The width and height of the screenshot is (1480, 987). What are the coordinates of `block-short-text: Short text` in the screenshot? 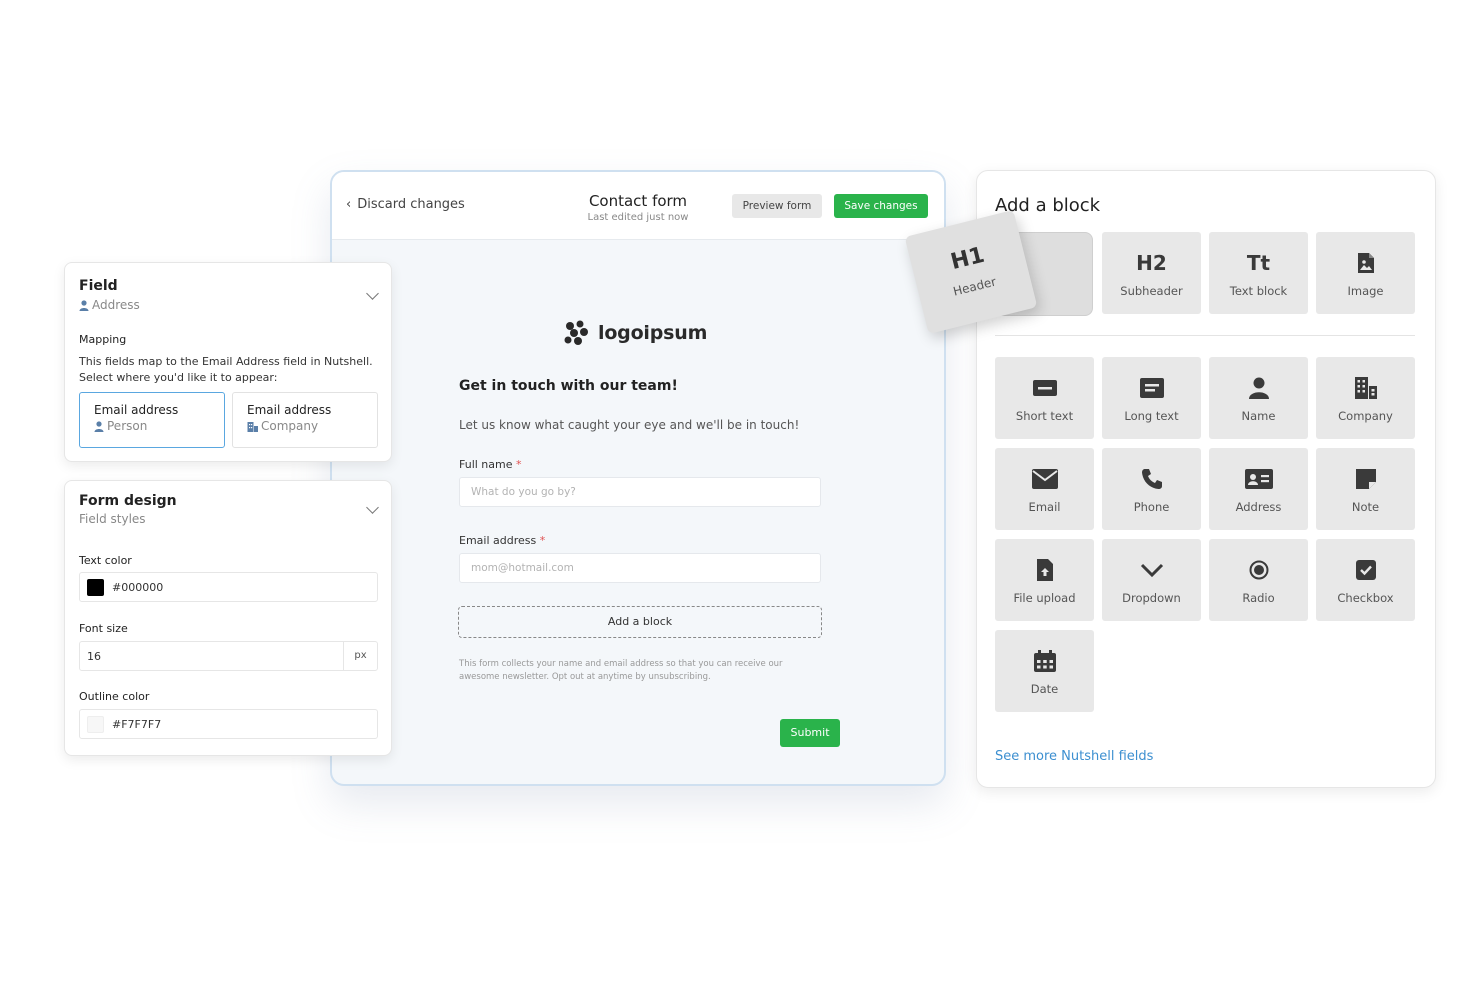 It's located at (1044, 398).